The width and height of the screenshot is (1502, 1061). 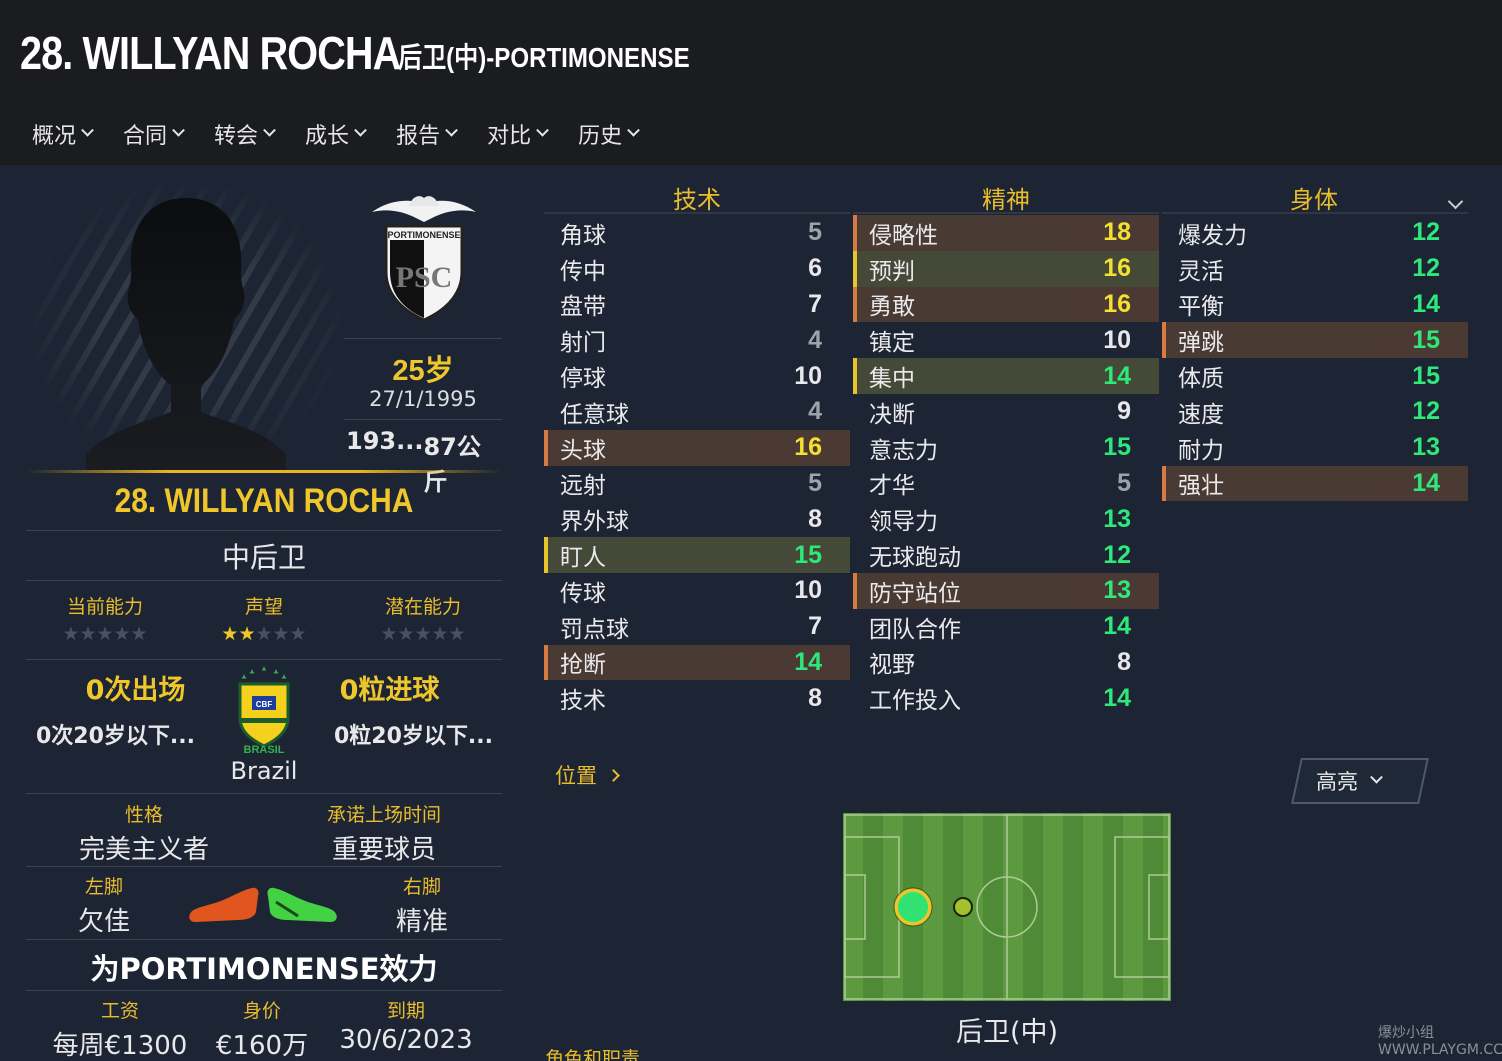 I want to click on nav-label: 对比, so click(x=509, y=136).